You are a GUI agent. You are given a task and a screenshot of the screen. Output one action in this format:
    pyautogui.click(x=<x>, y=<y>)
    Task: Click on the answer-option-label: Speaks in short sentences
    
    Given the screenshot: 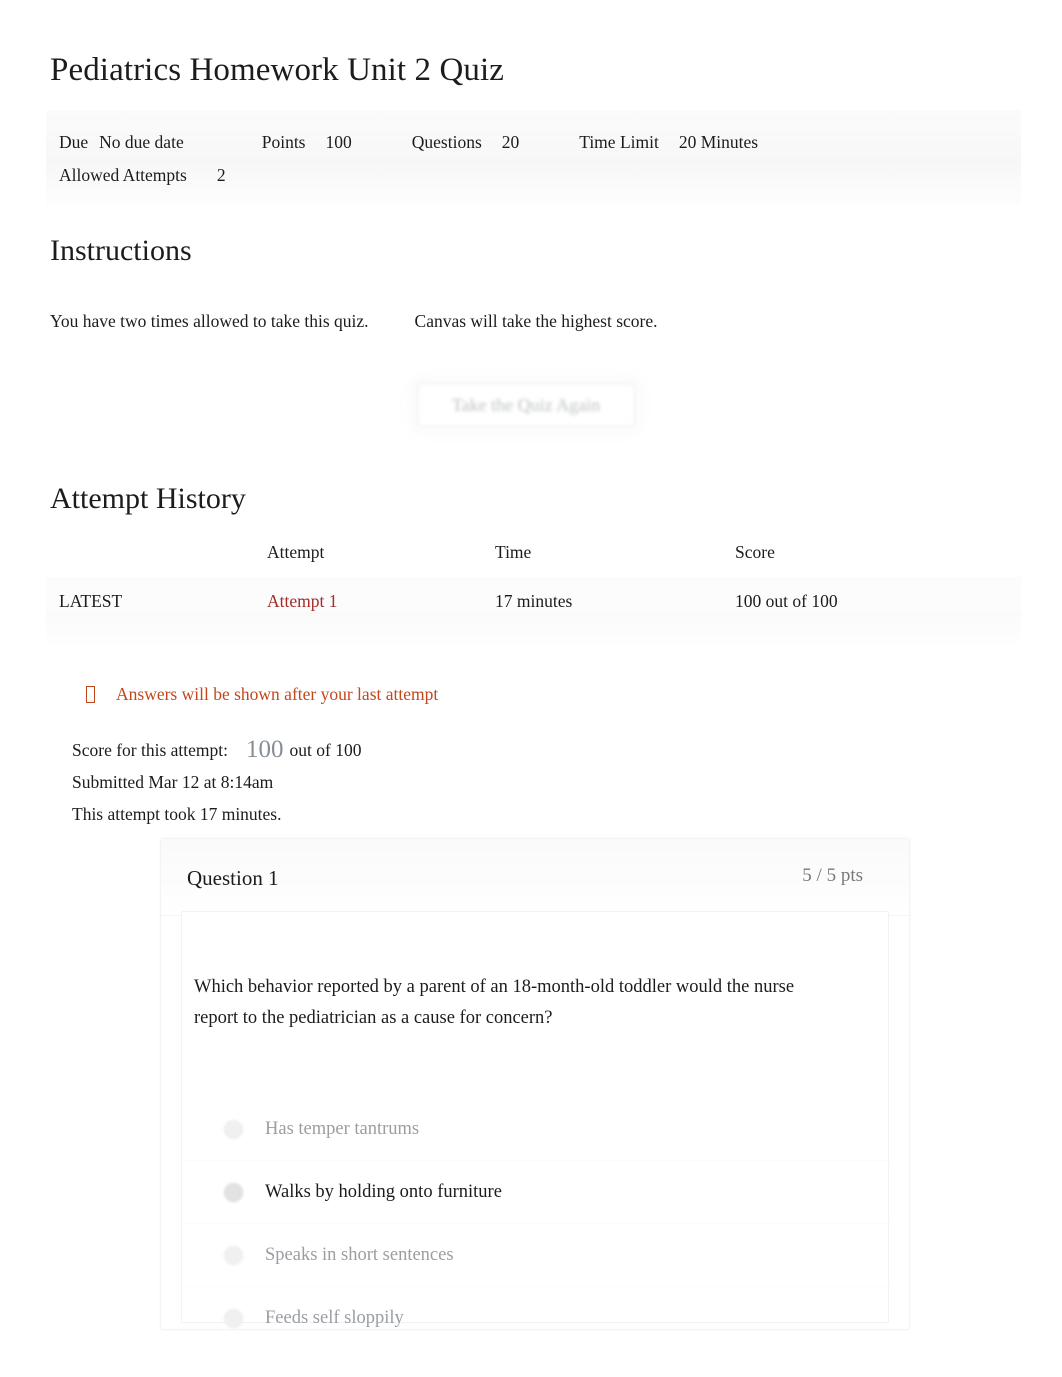 What is the action you would take?
    pyautogui.click(x=359, y=1254)
    